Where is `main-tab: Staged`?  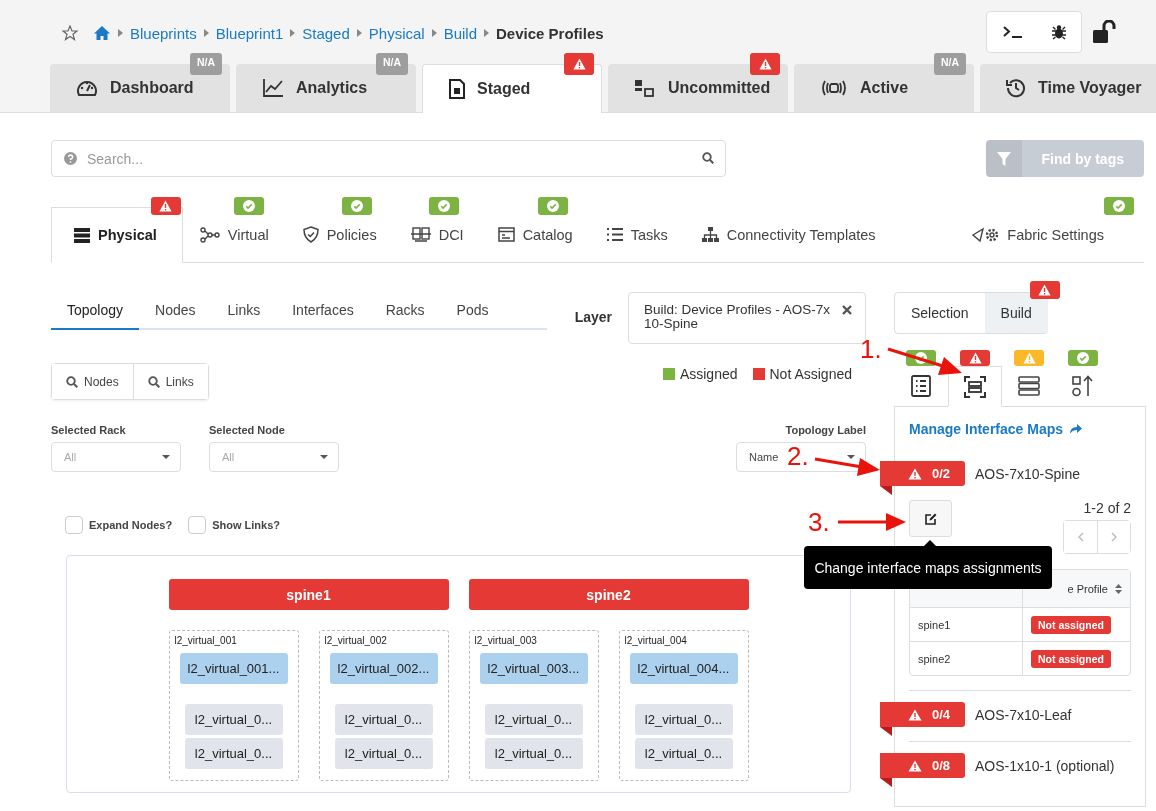 main-tab: Staged is located at coordinates (512, 88).